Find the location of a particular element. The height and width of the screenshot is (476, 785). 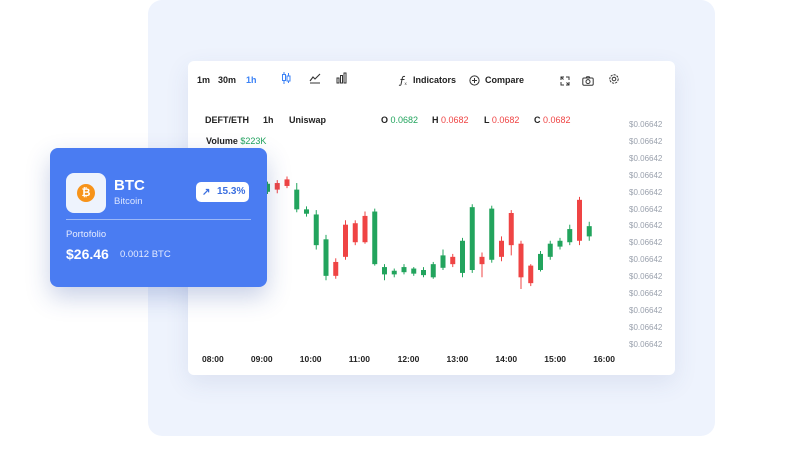

arrow-up-right-icon: ↗ is located at coordinates (206, 192).